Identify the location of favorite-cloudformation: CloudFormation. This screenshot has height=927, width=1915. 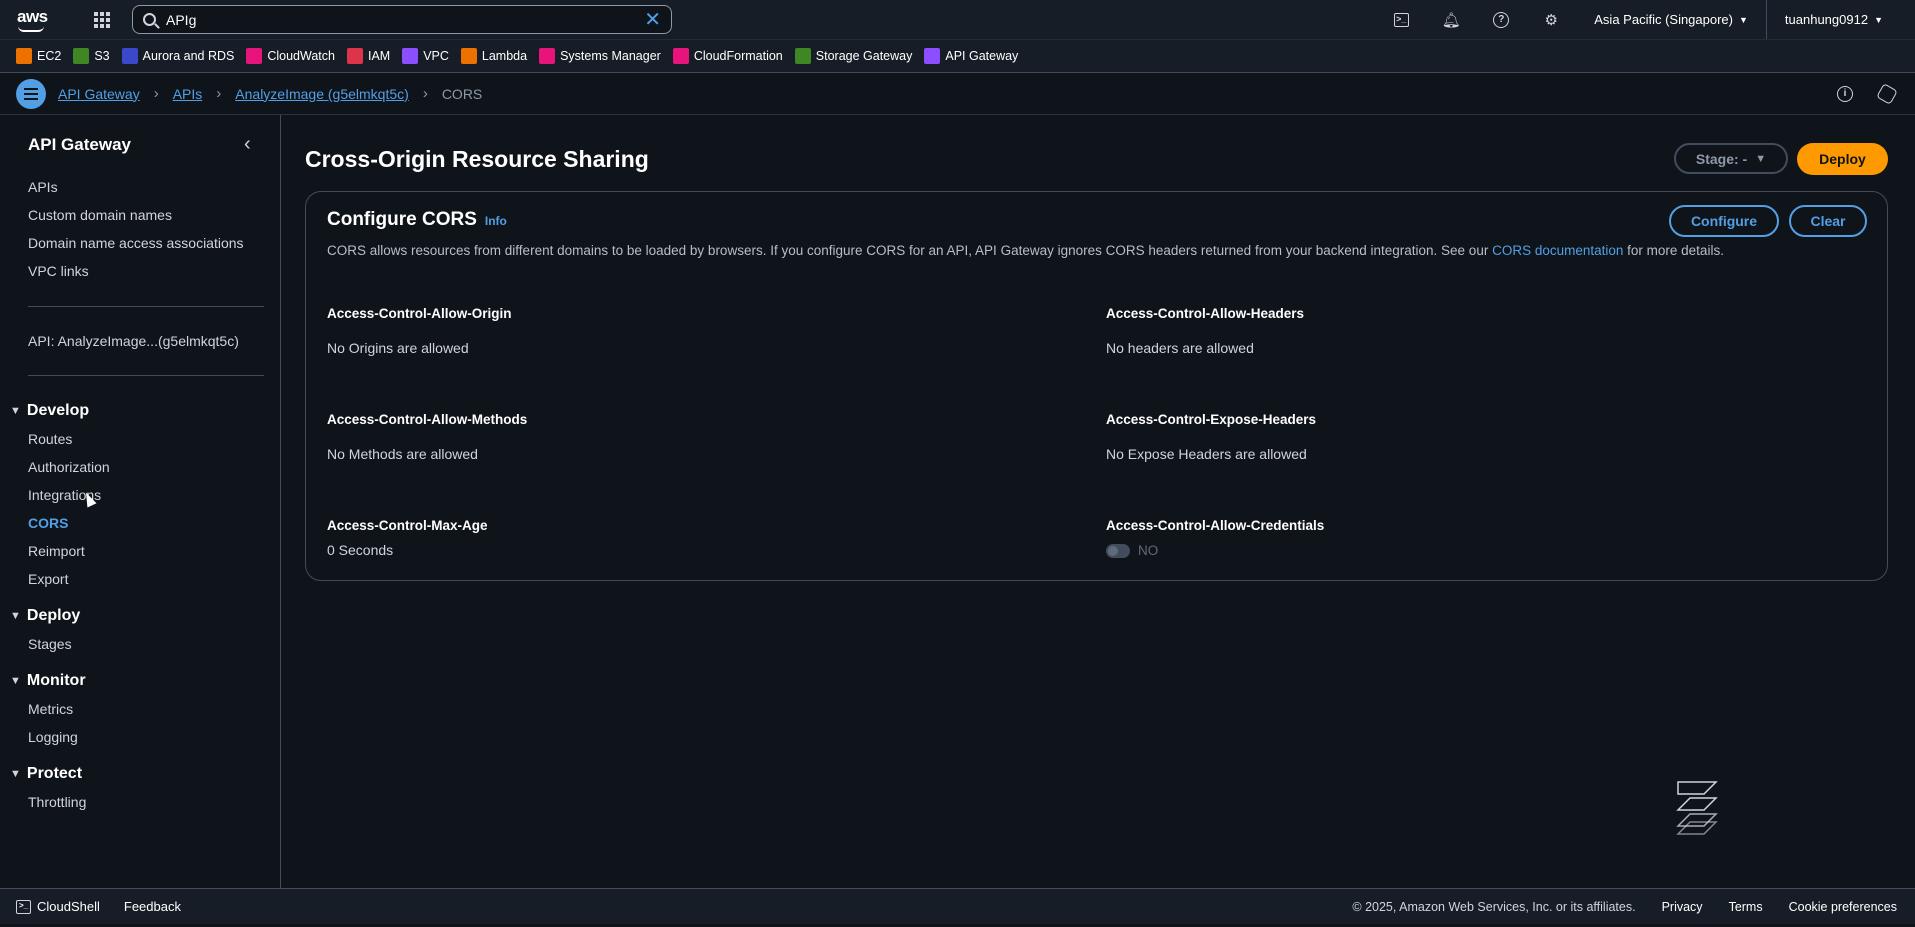
(727, 56).